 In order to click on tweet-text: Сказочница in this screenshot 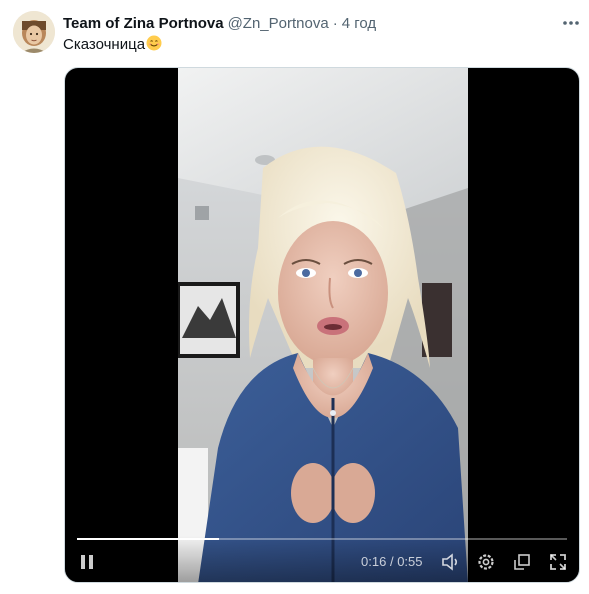, I will do `click(112, 45)`.